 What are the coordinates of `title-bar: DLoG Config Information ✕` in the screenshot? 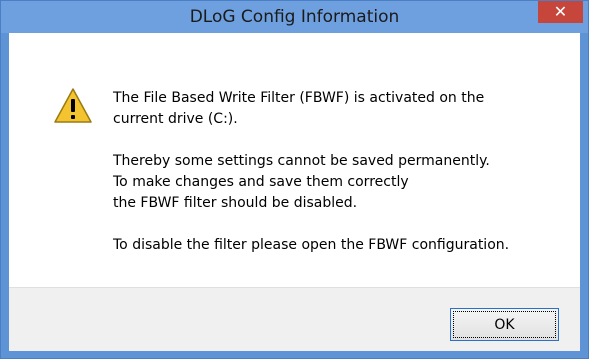 It's located at (294, 17).